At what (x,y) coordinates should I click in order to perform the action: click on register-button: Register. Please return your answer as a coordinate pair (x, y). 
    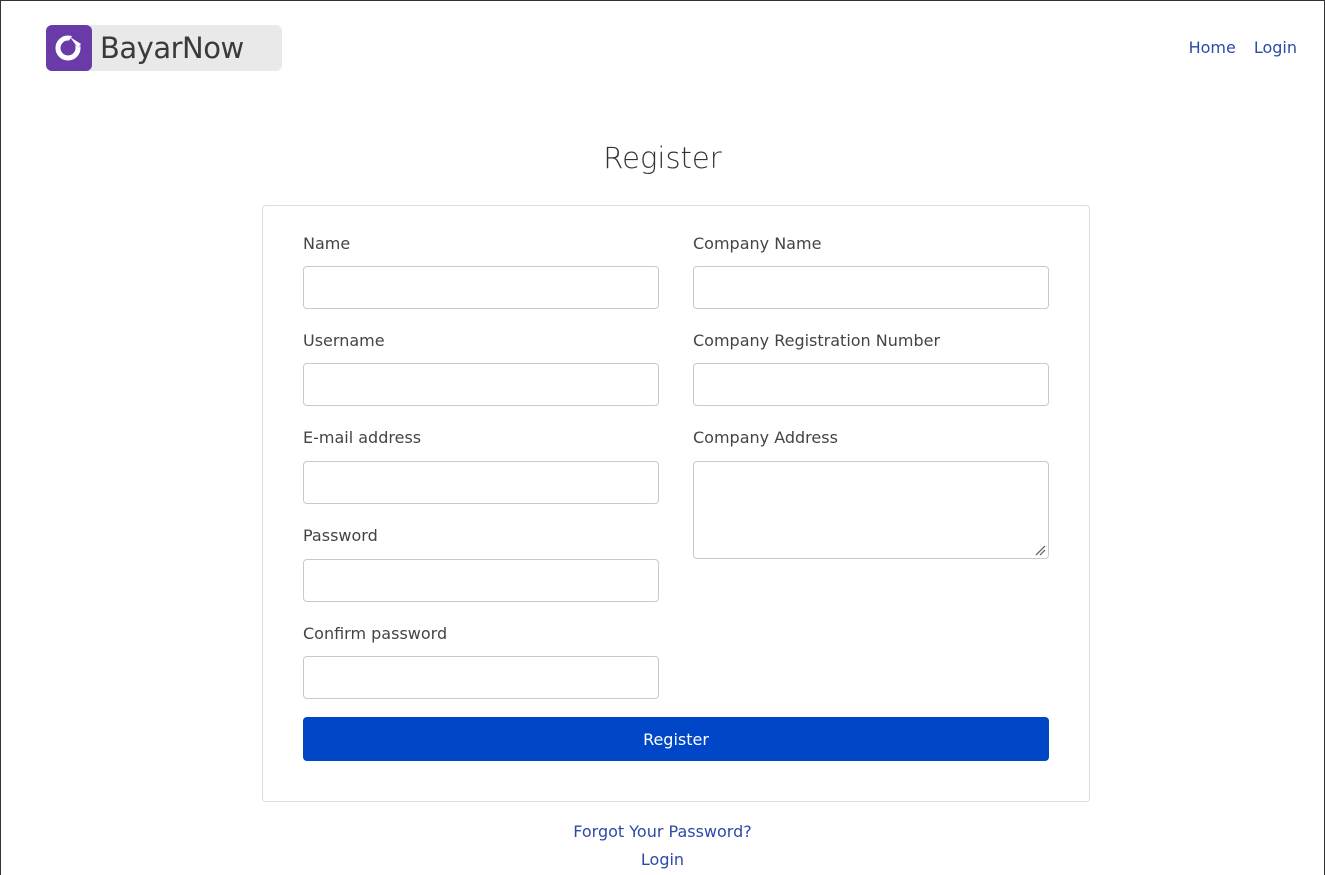
    Looking at the image, I should click on (676, 739).